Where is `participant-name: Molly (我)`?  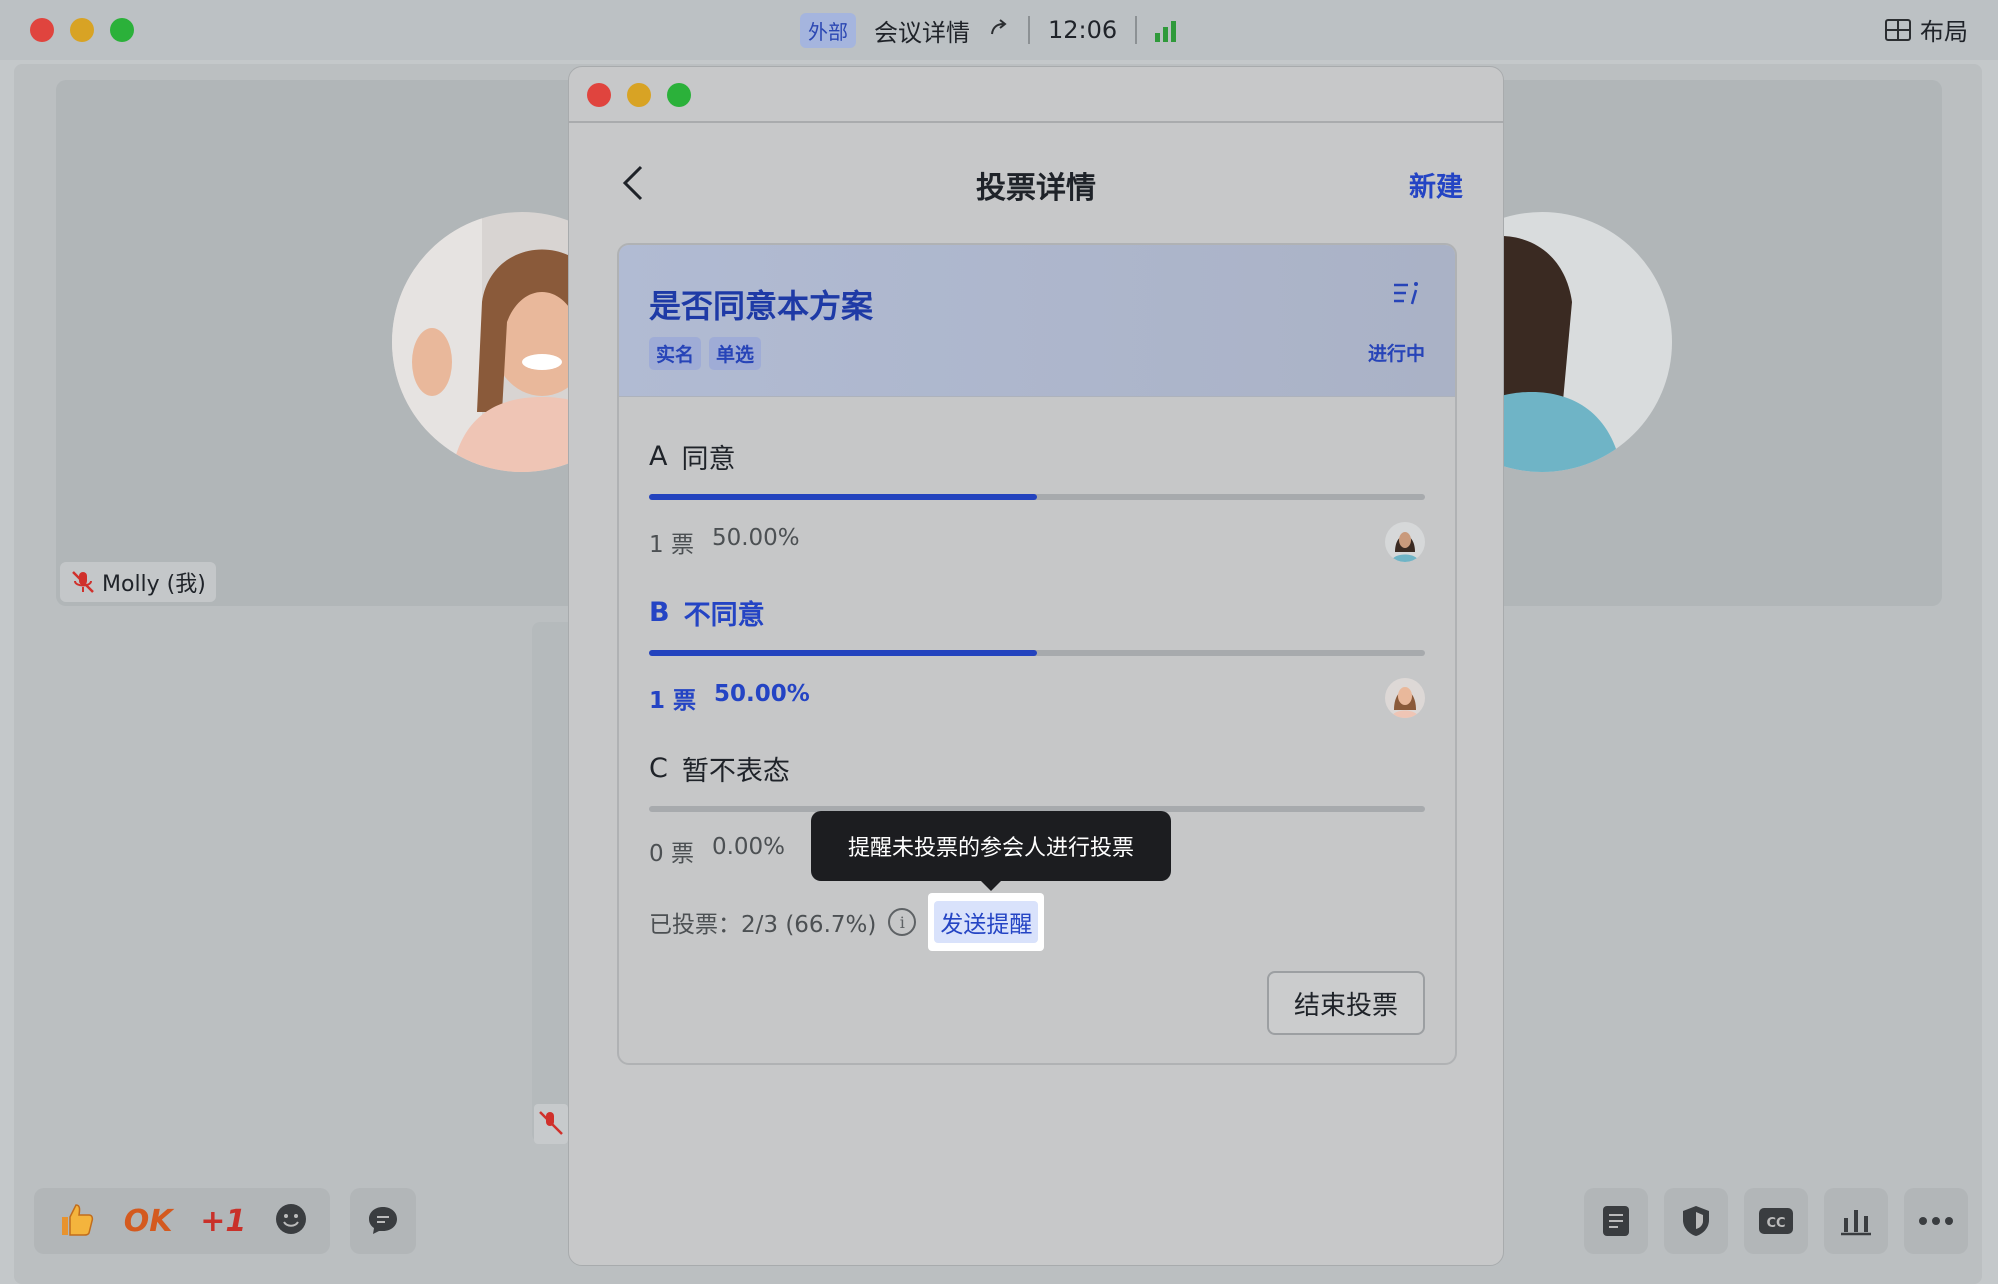
participant-name: Molly (我) is located at coordinates (154, 584).